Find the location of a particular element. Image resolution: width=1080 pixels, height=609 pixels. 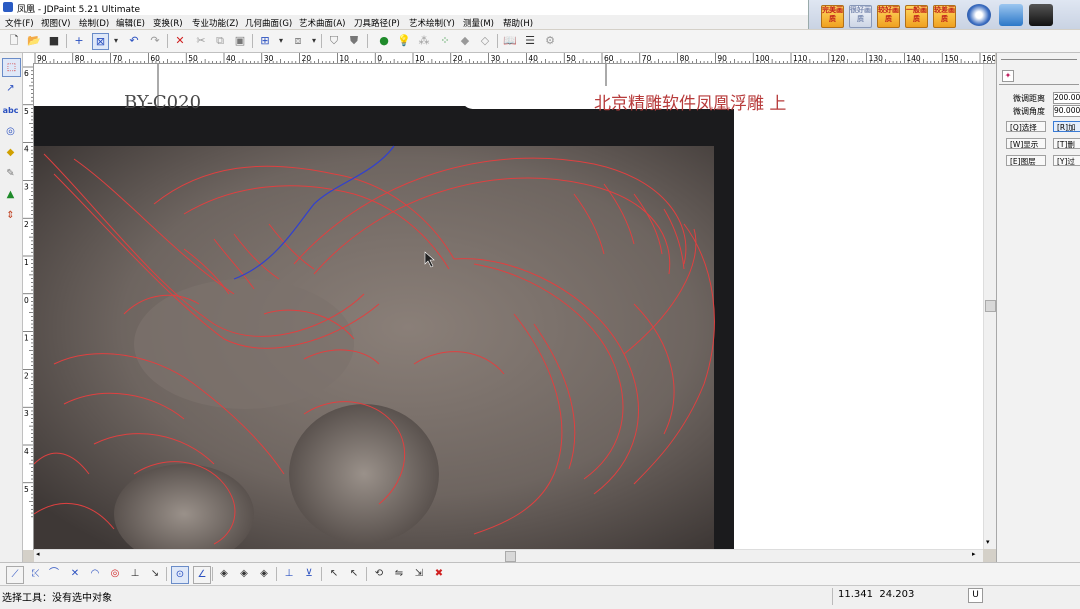

quality-good-button: 较好画质 is located at coordinates (888, 16).